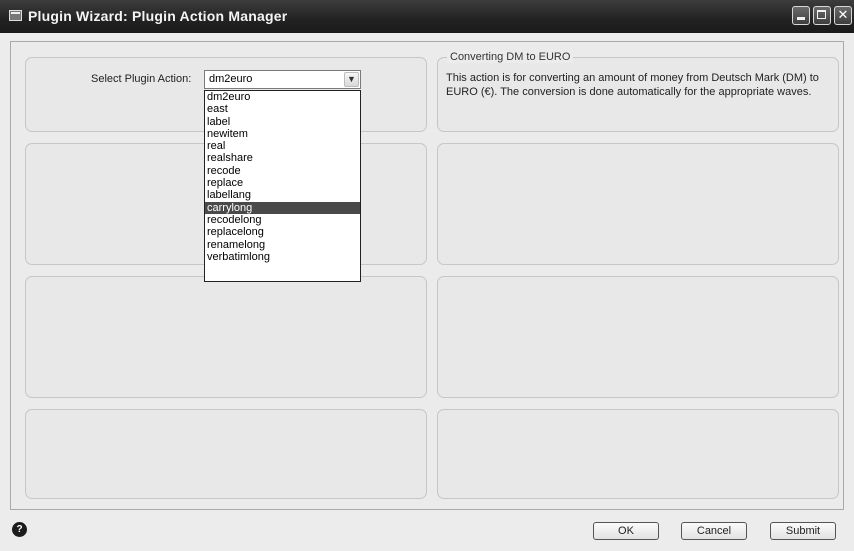 The image size is (854, 551). I want to click on submit-button: Submit, so click(803, 531).